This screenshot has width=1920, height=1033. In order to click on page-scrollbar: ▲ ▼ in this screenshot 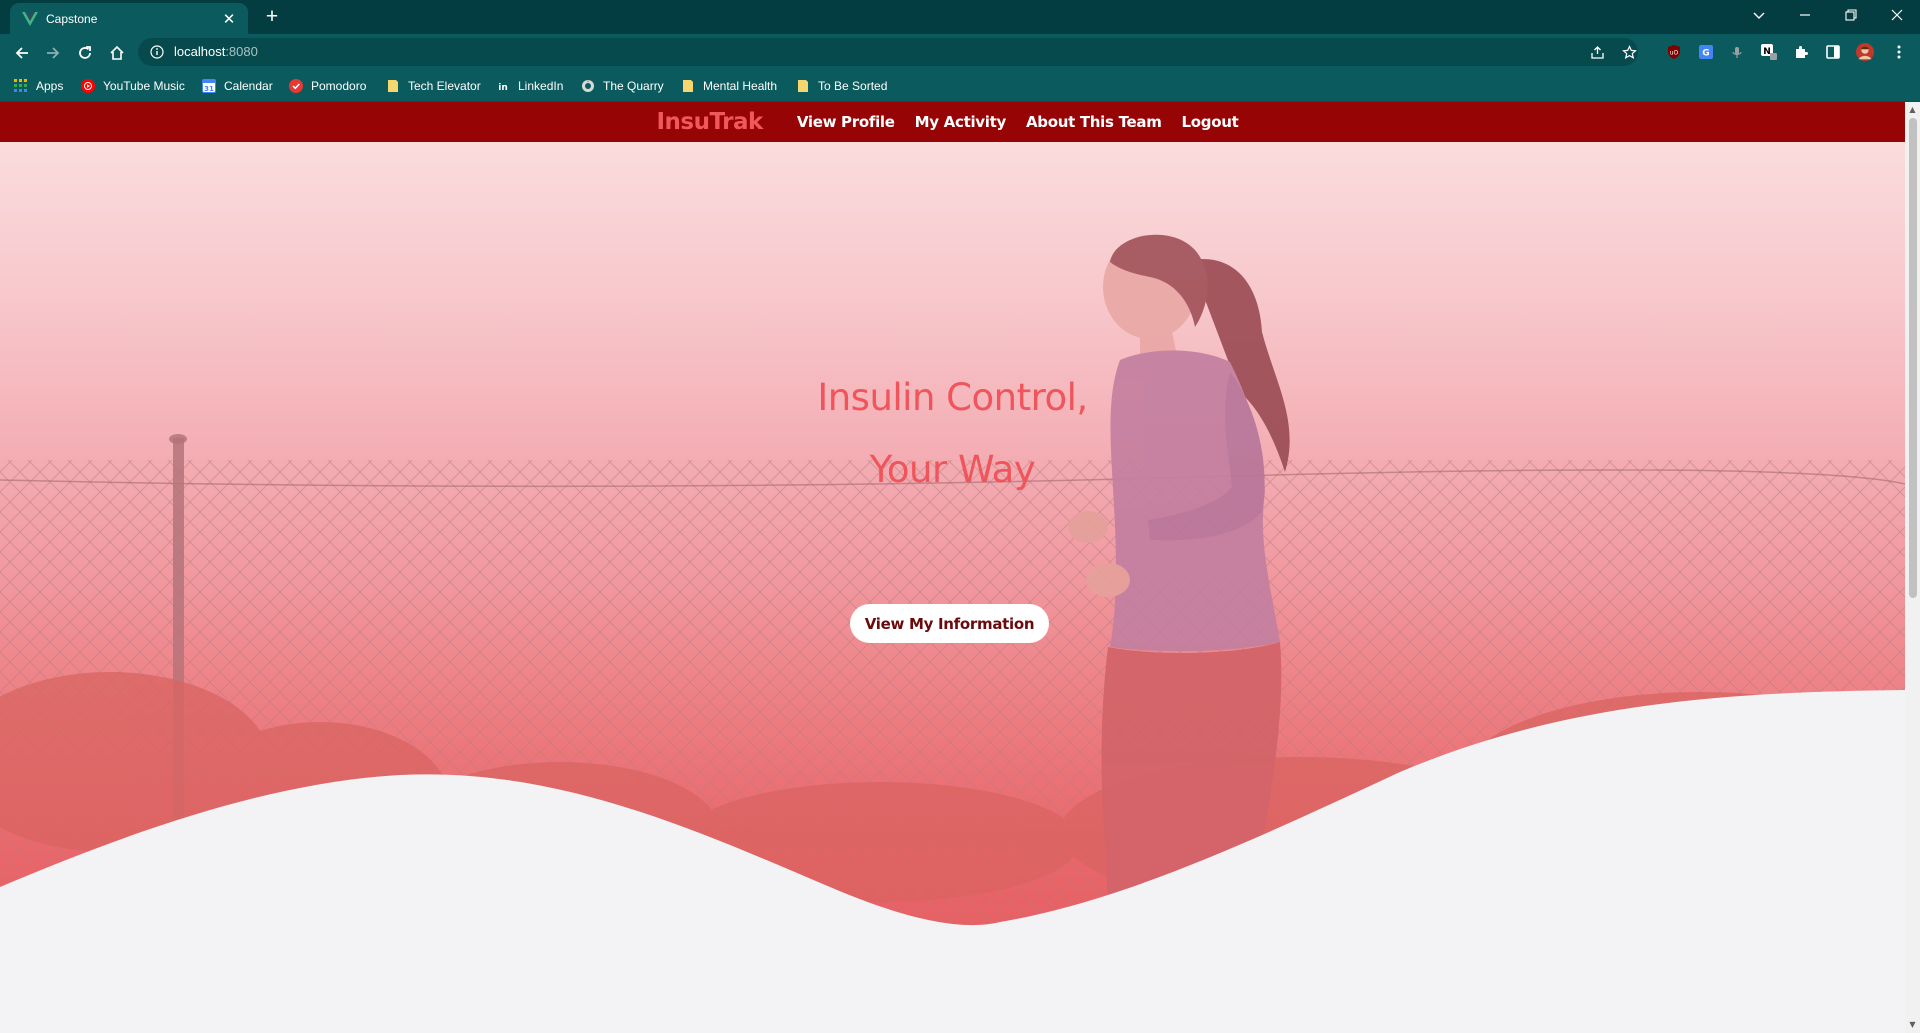, I will do `click(1912, 567)`.